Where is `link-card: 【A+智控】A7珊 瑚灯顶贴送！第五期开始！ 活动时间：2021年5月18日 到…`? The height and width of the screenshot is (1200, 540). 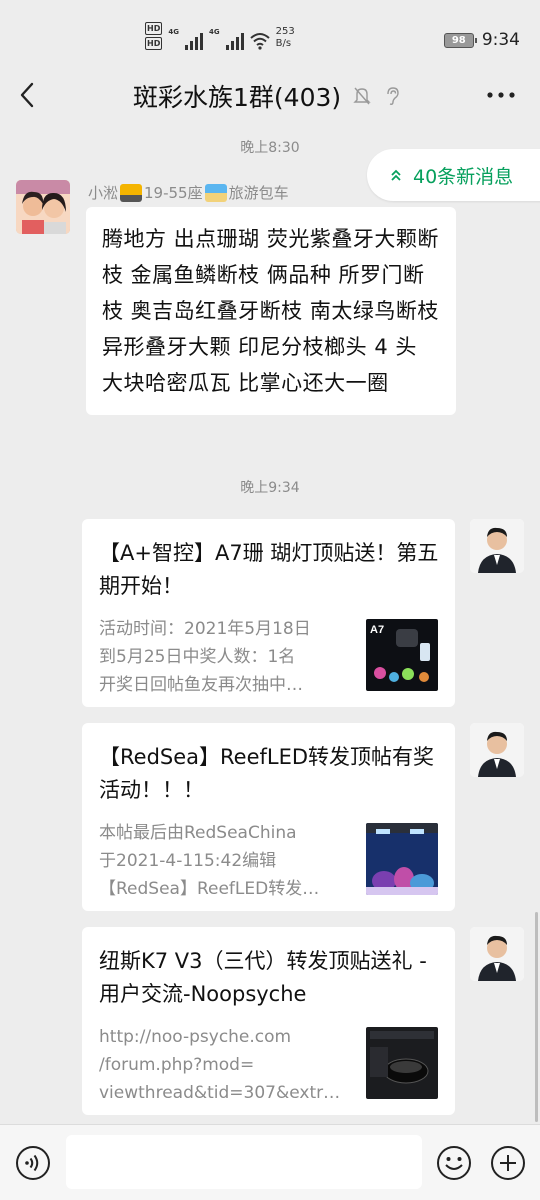 link-card: 【A+智控】A7珊 瑚灯顶贴送！第五期开始！ 活动时间：2021年5月18日 到… is located at coordinates (268, 613).